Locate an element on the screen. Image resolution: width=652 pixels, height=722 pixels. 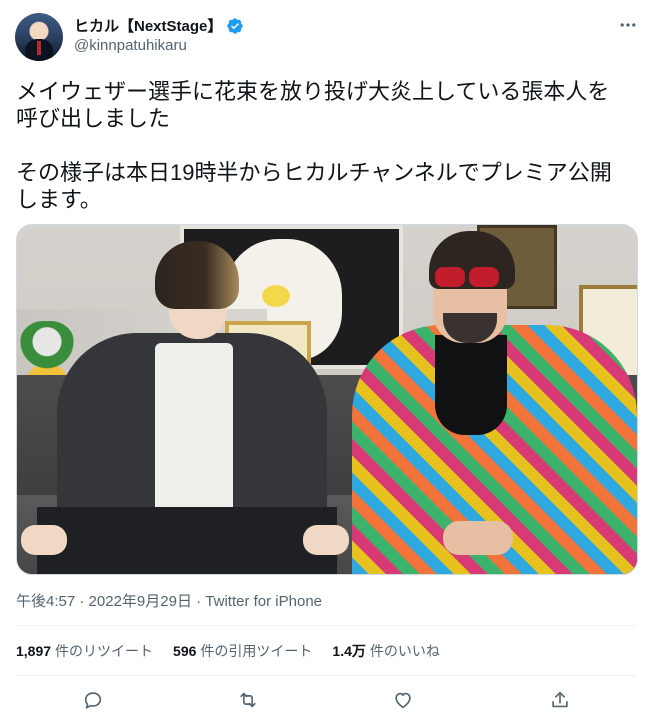
quotes-count: 596 is located at coordinates (185, 651).